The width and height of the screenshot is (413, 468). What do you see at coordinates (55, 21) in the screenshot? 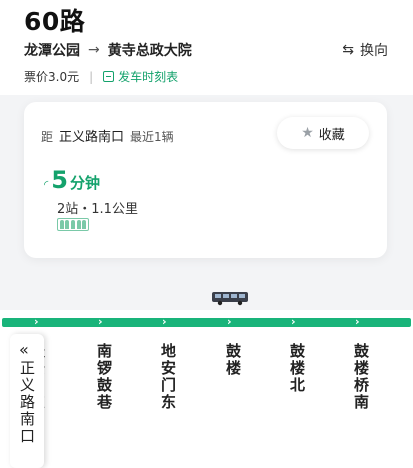
I see `route-number: 60路` at bounding box center [55, 21].